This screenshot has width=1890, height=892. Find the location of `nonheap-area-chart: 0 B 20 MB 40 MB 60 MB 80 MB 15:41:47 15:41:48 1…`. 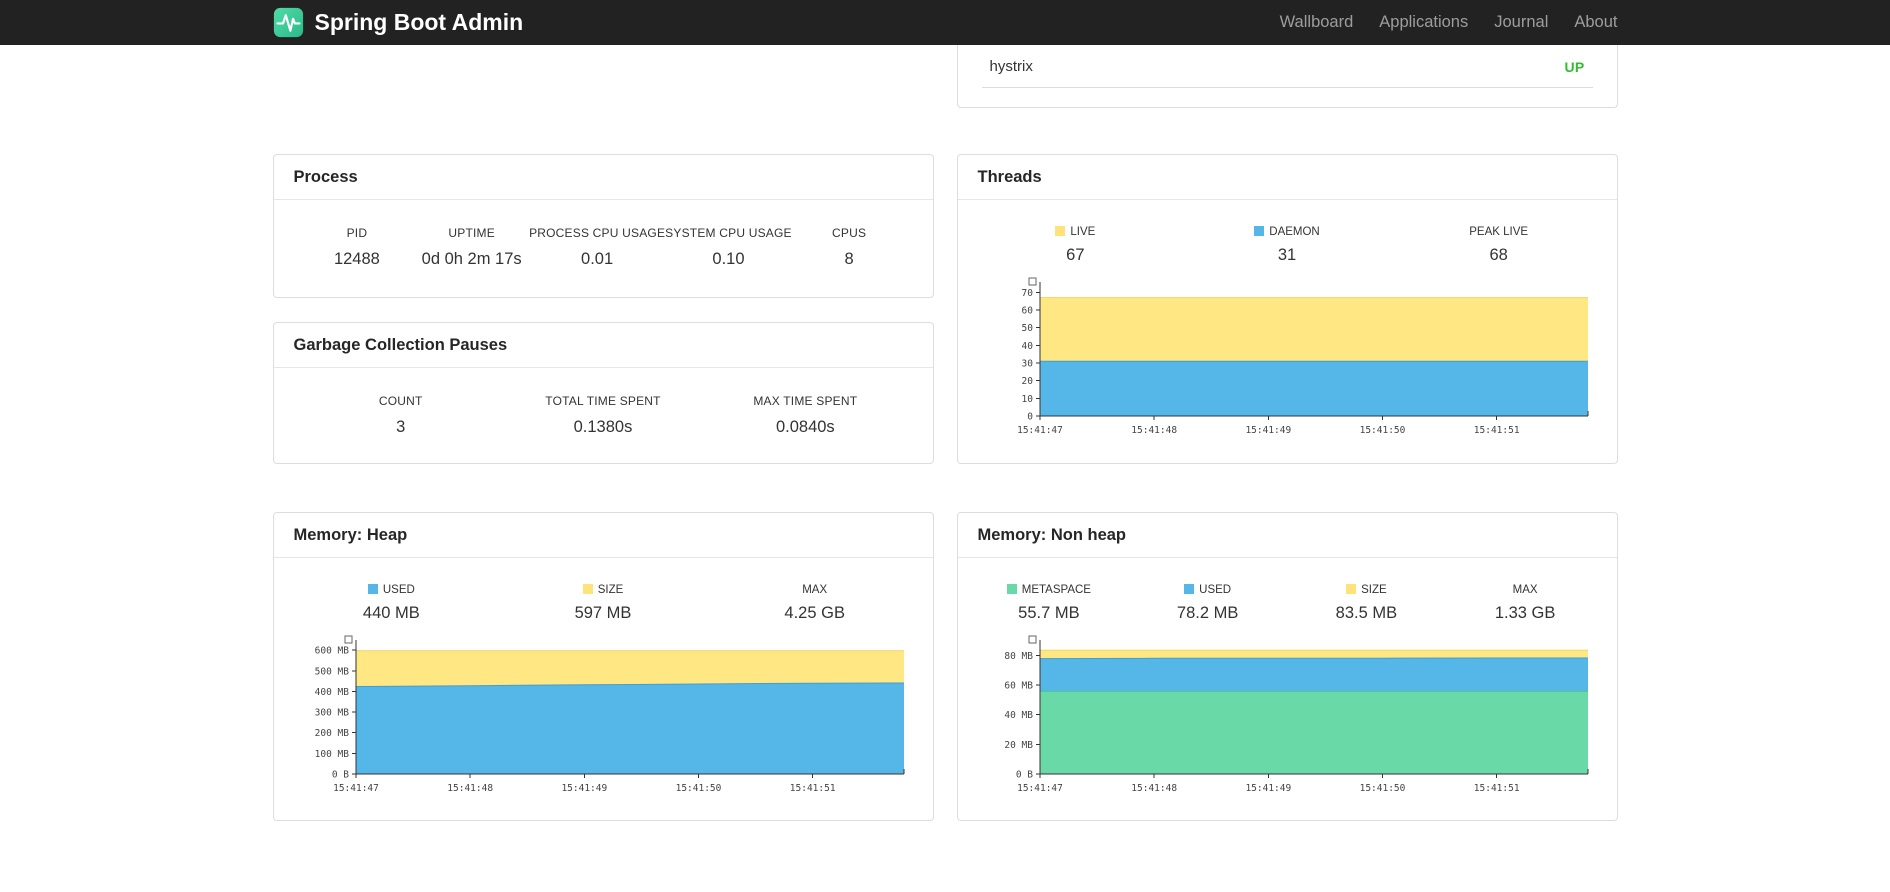

nonheap-area-chart: 0 B 20 MB 40 MB 60 MB 80 MB 15:41:47 15:41:48 1… is located at coordinates (1296, 714).